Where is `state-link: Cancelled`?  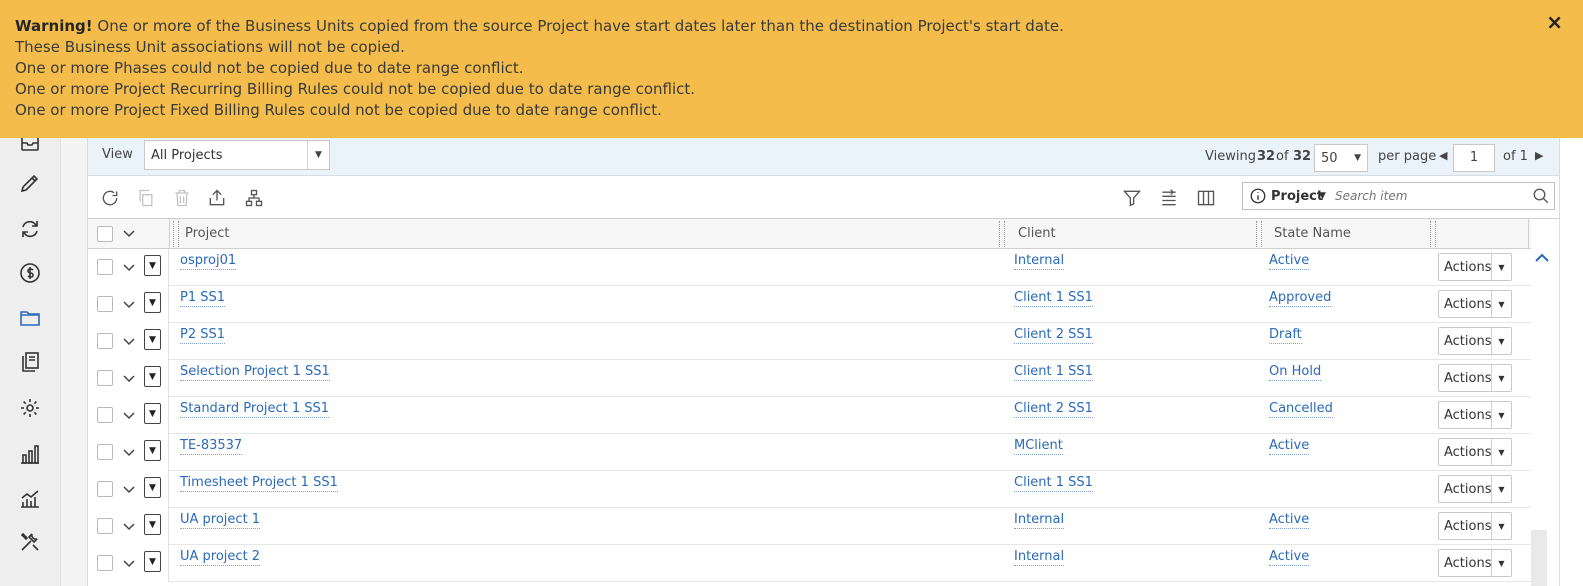
state-link: Cancelled is located at coordinates (1301, 409).